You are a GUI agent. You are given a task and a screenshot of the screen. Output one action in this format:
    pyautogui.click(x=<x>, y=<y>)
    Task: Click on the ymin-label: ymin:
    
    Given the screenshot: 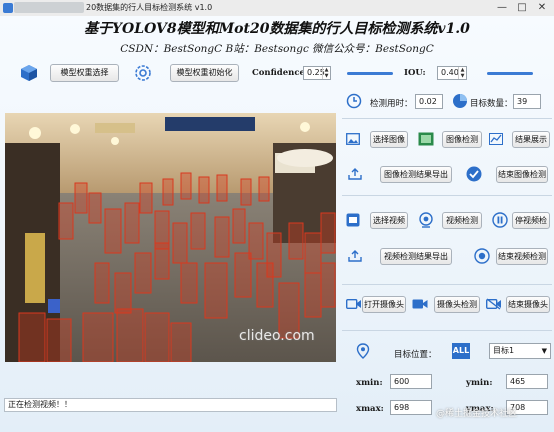 What is the action you would take?
    pyautogui.click(x=479, y=383)
    